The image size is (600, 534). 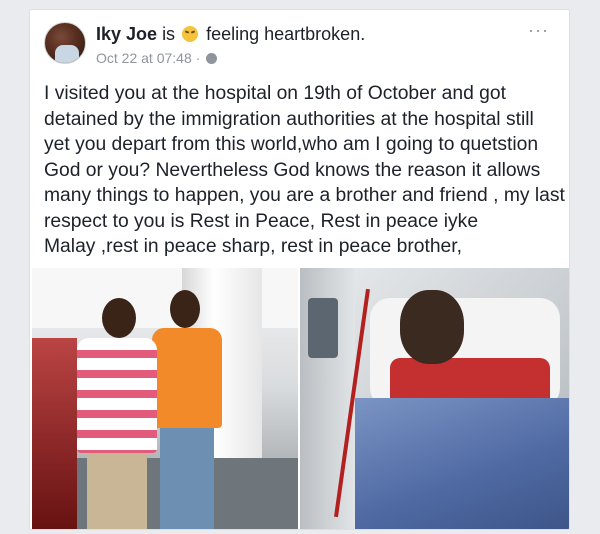 I want to click on sad-face-emoji-icon, so click(x=190, y=34).